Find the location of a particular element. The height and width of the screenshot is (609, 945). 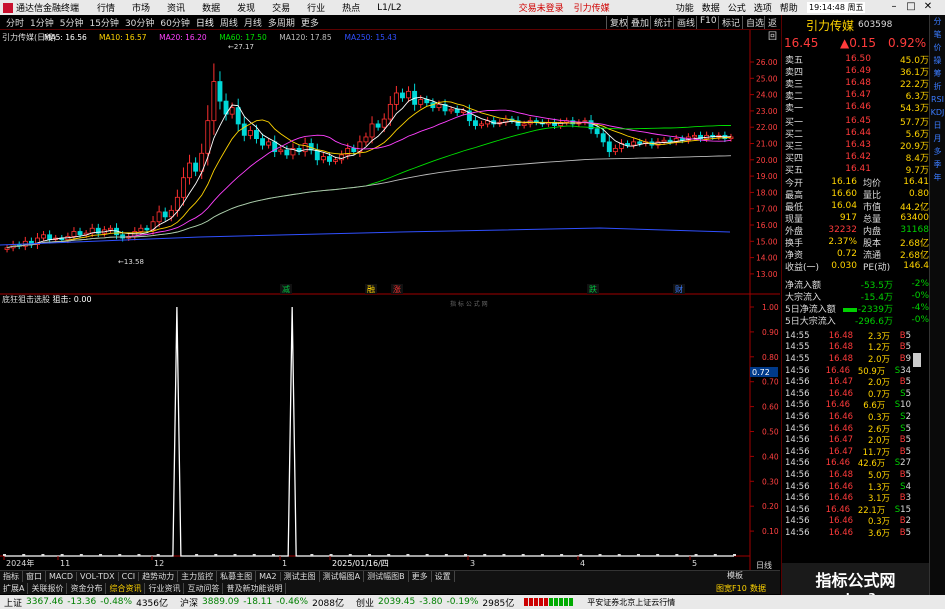

indicator-tab: 测试幅图B is located at coordinates (386, 576).